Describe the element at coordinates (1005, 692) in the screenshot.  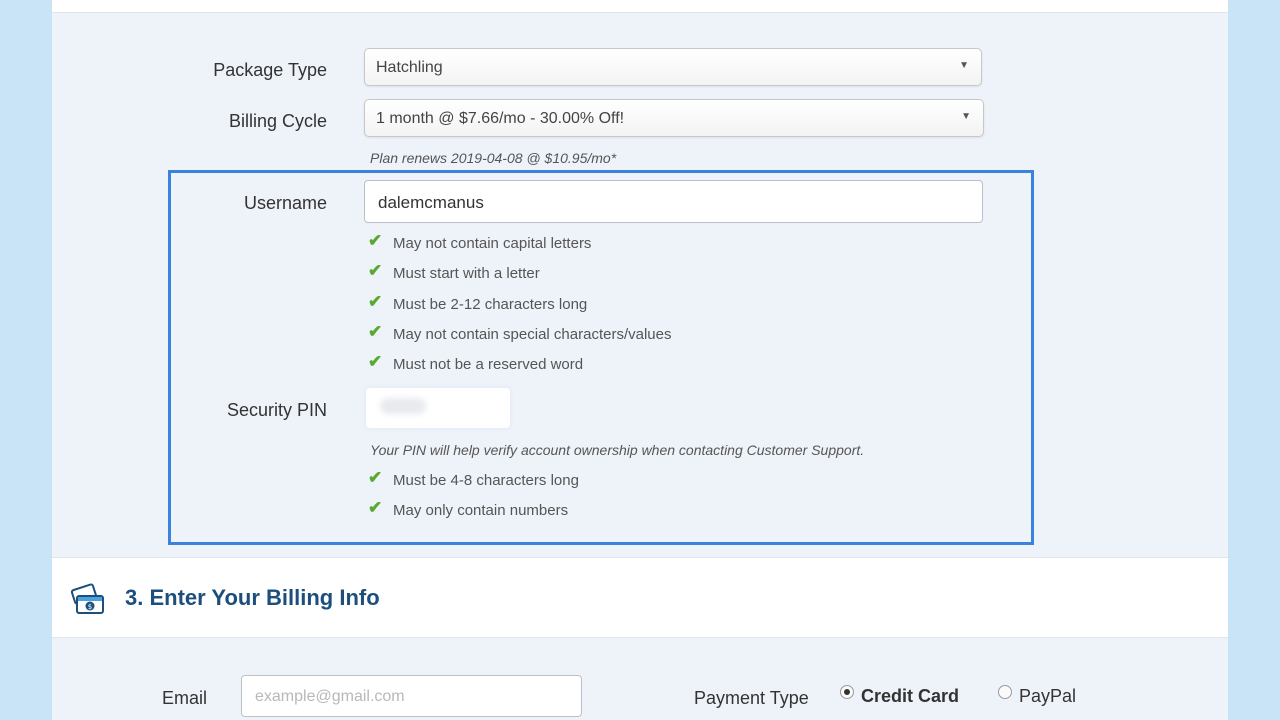
I see `paypal-radio` at that location.